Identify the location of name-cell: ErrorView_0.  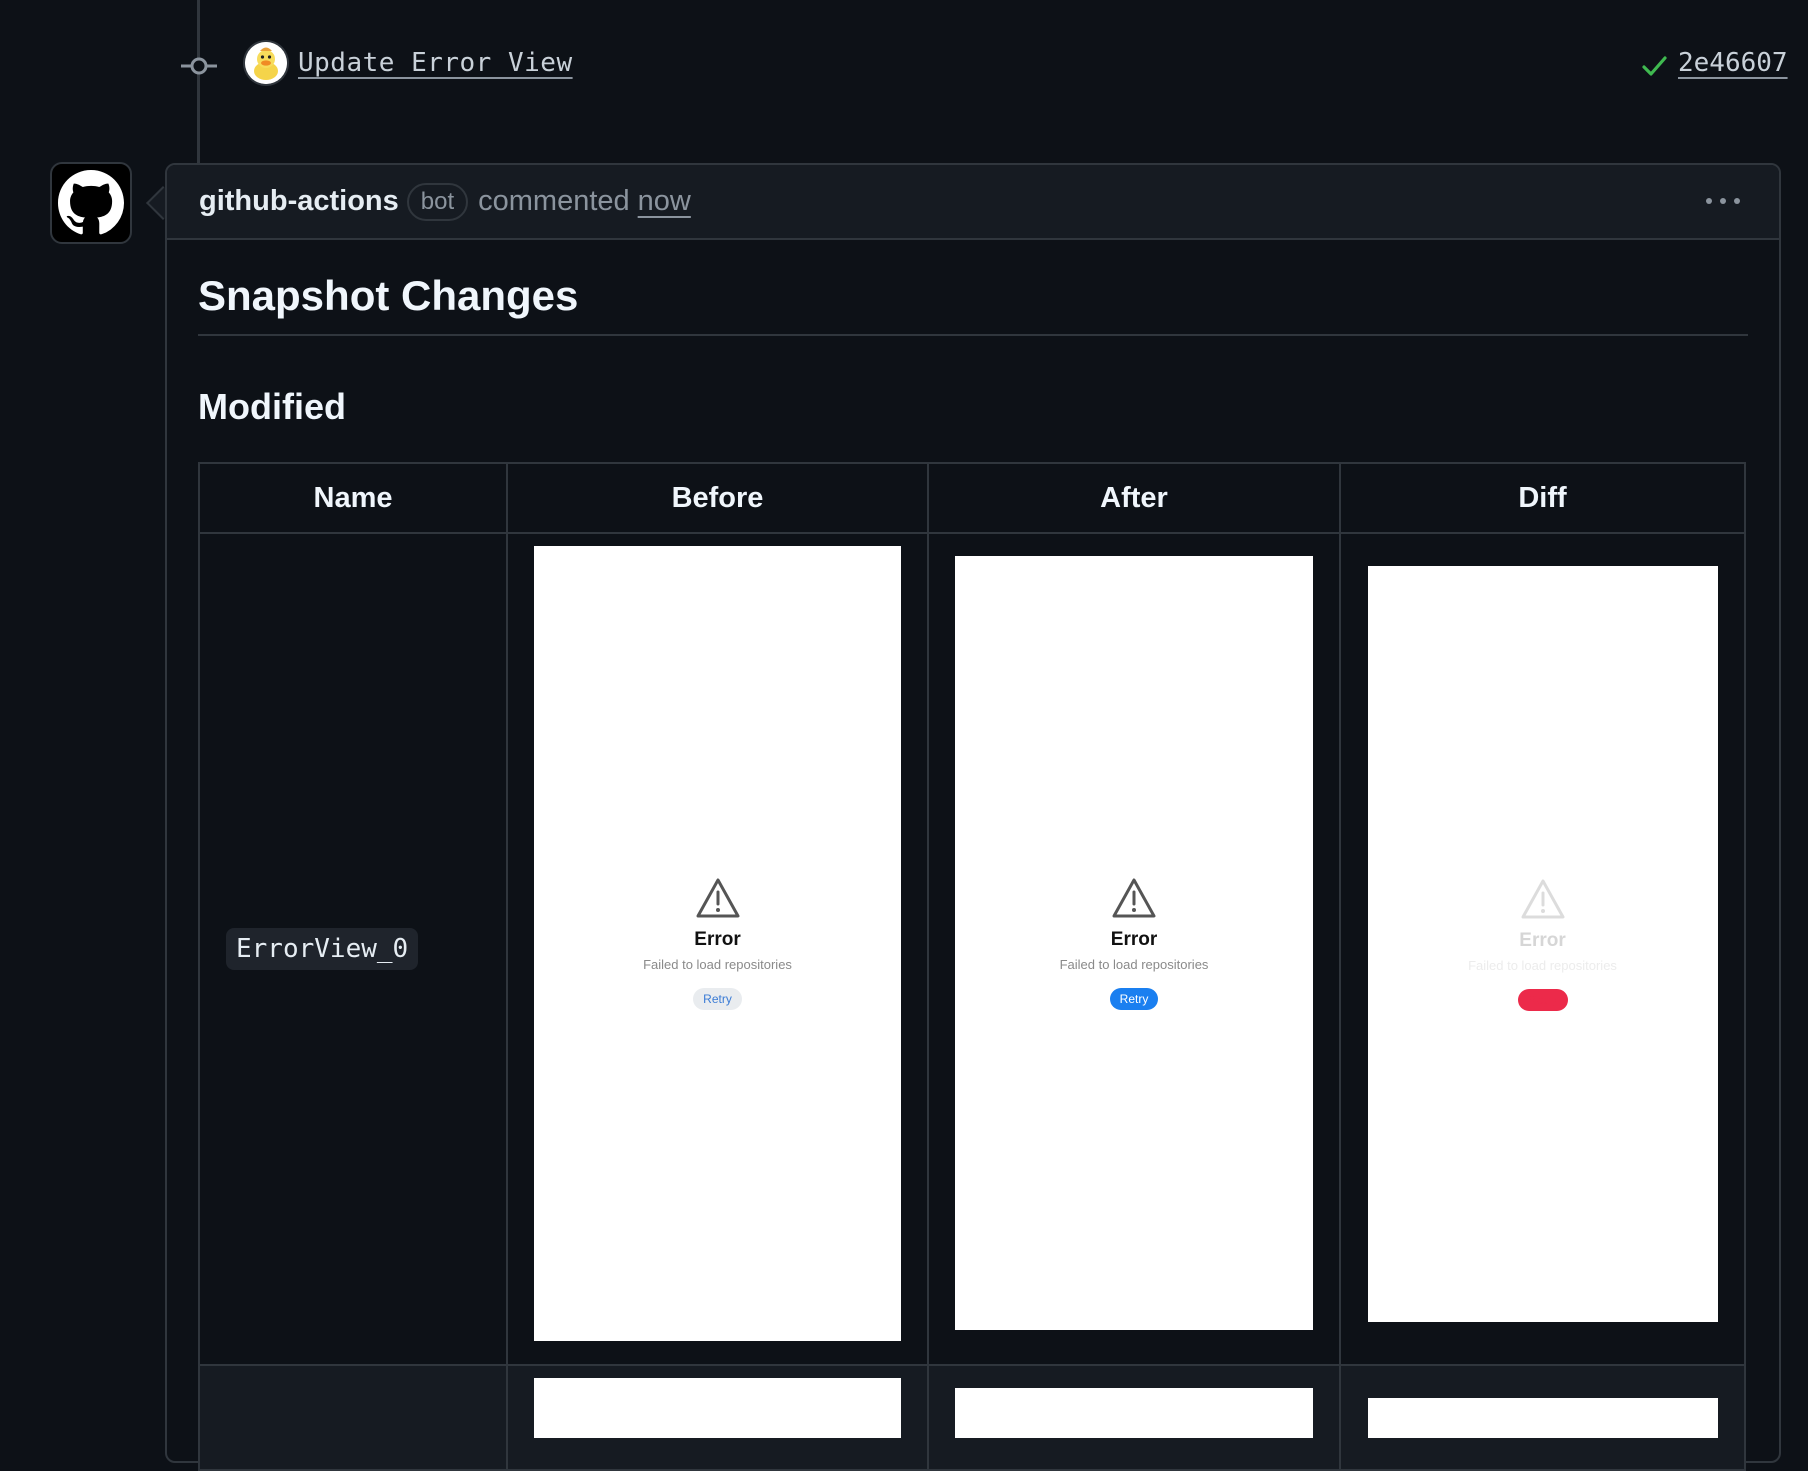
(353, 949).